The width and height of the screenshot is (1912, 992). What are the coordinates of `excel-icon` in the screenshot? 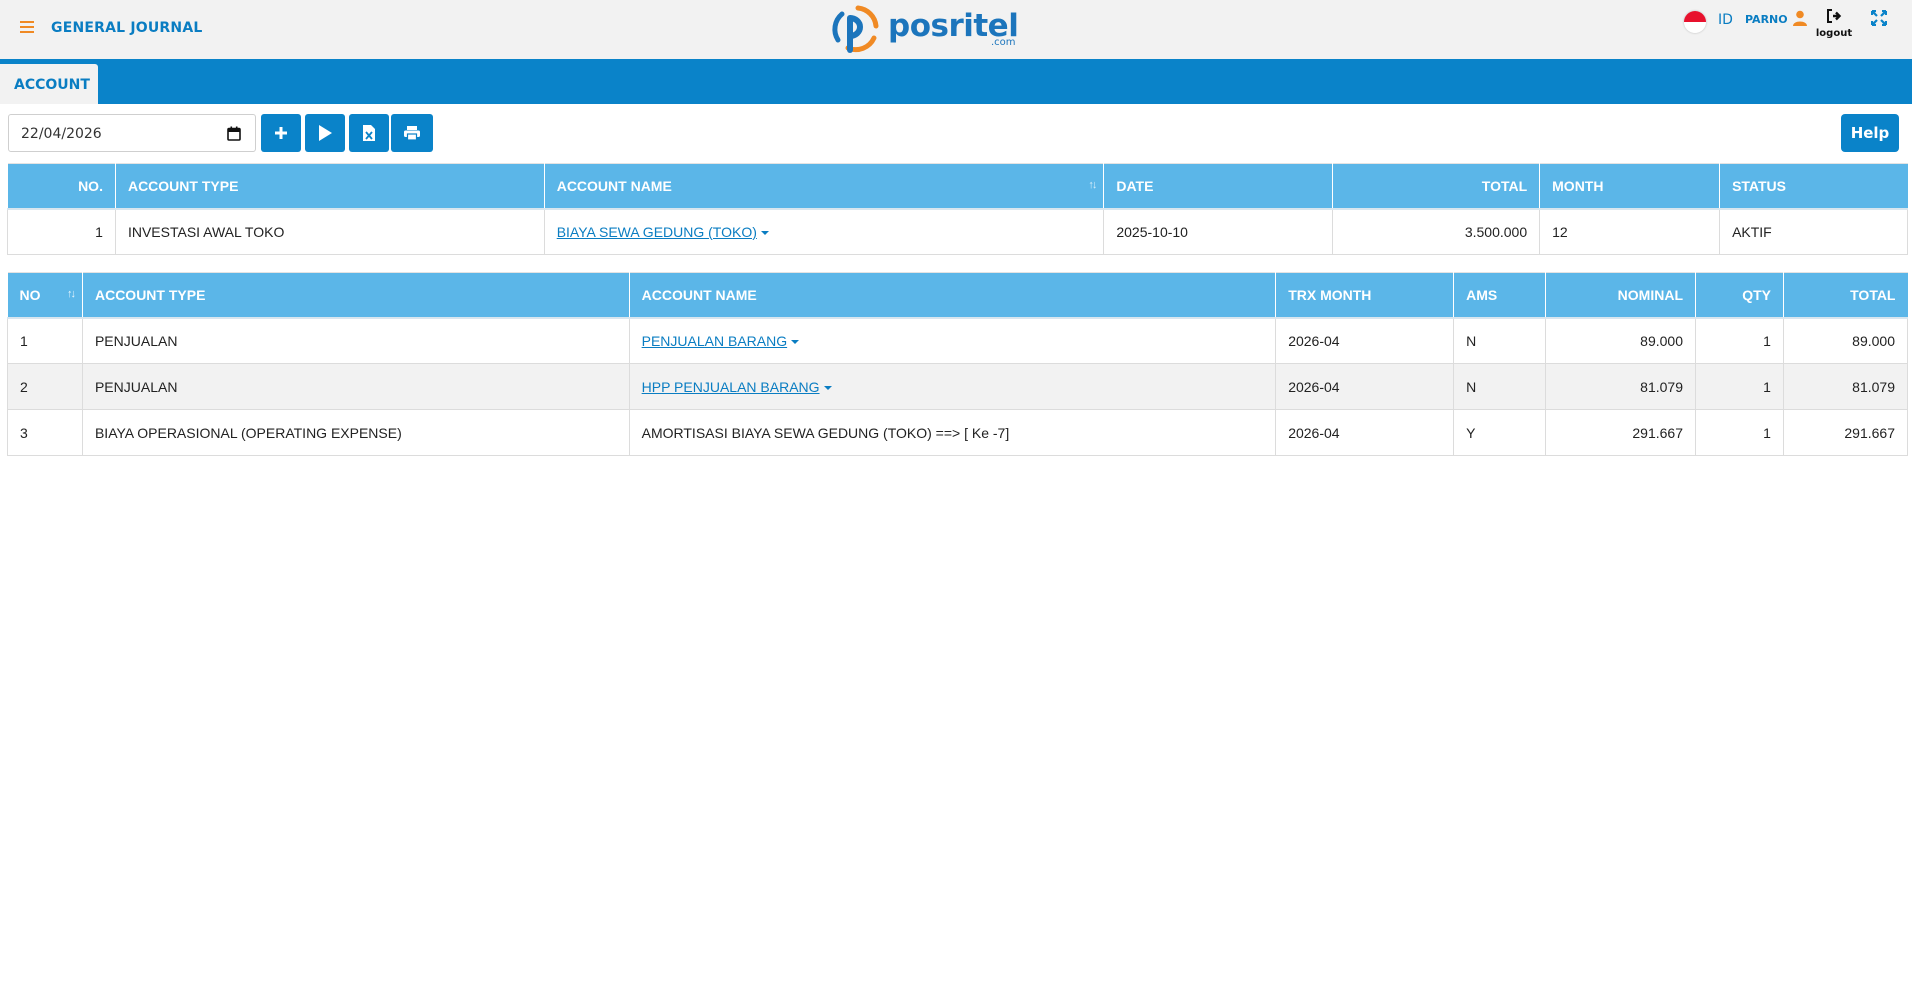 It's located at (369, 133).